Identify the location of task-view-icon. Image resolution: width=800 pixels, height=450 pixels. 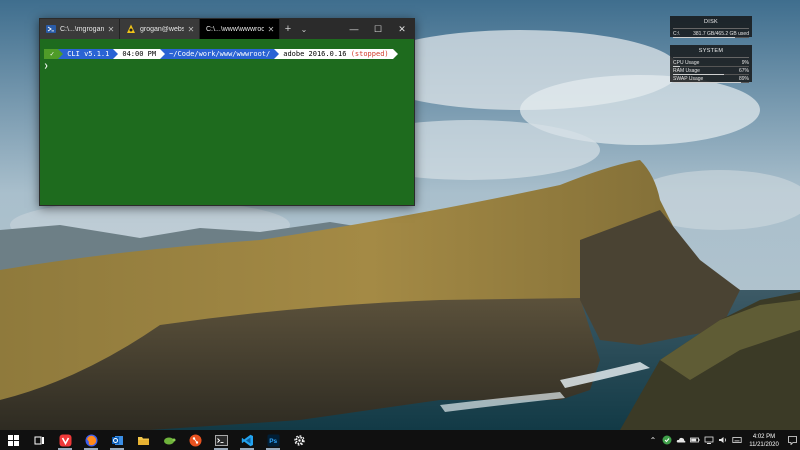
(39, 440).